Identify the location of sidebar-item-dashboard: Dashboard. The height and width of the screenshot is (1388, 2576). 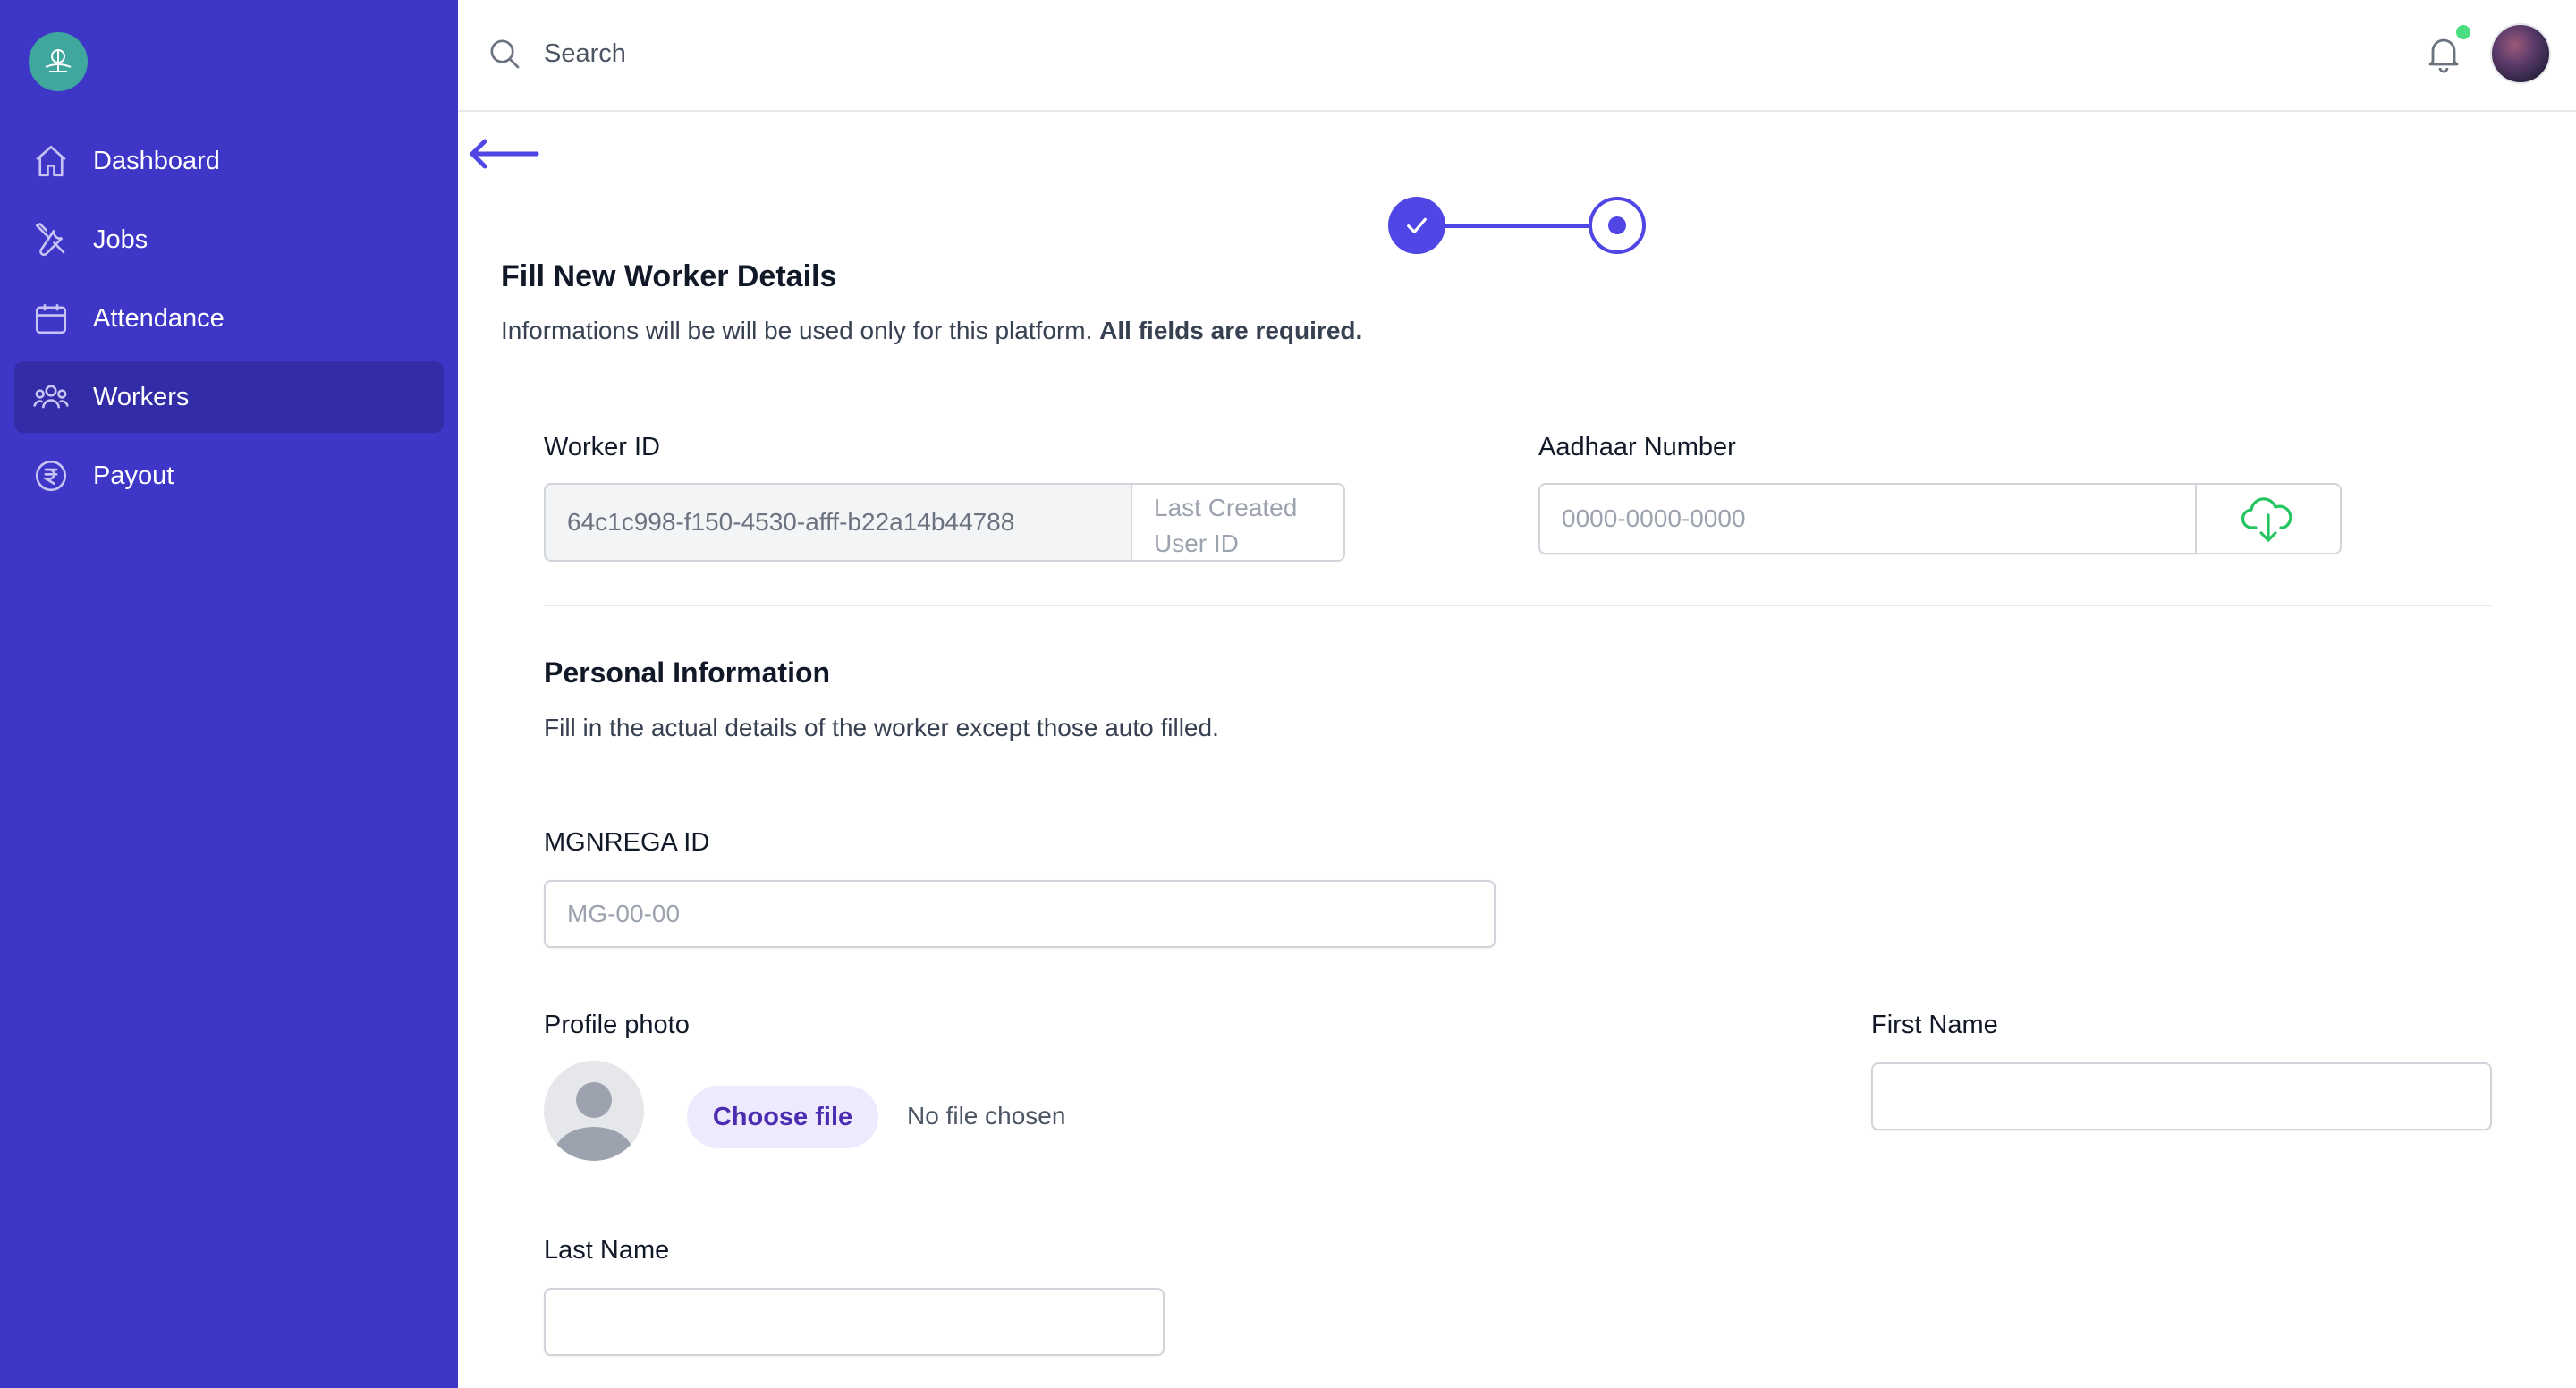
(229, 161).